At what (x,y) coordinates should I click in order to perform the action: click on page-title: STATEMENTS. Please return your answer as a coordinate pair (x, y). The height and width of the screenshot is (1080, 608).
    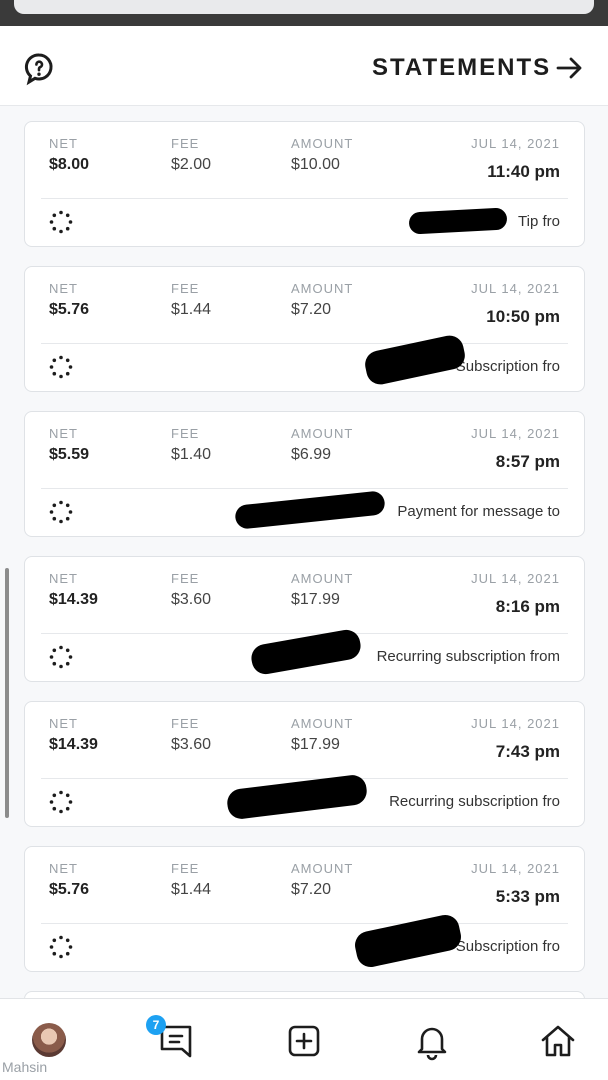
    Looking at the image, I should click on (462, 67).